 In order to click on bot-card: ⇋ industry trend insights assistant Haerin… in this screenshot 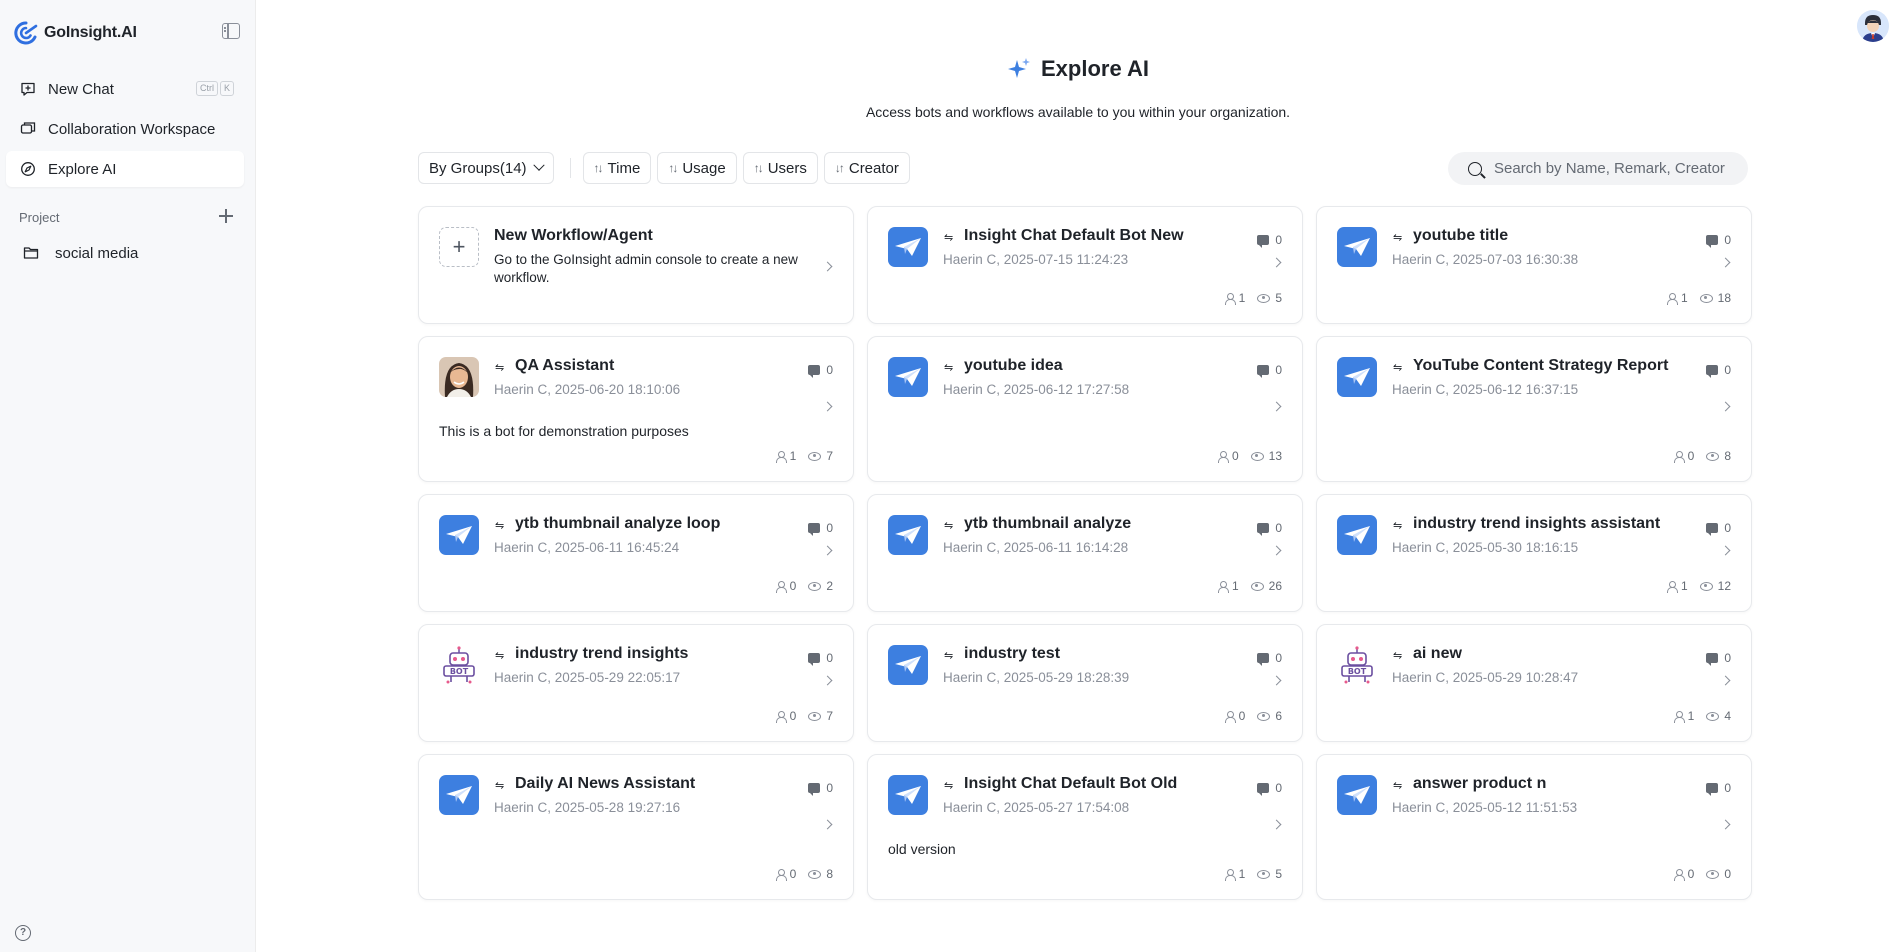, I will do `click(1534, 553)`.